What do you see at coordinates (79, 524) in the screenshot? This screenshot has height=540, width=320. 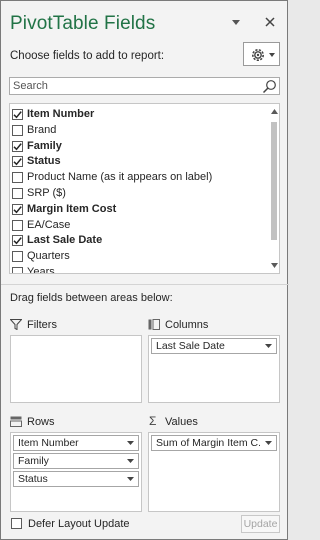 I see `defer-layout-label: Defer Layout Update` at bounding box center [79, 524].